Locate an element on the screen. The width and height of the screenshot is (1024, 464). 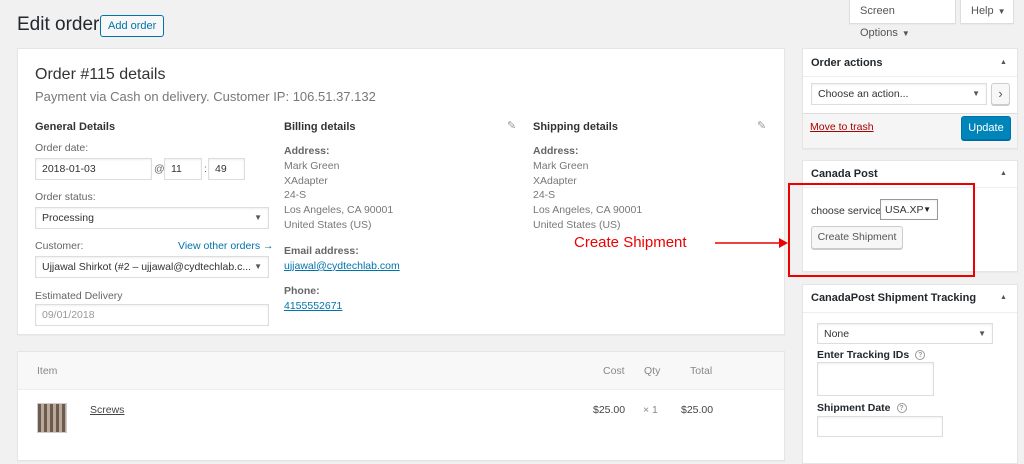
add-order-button: Add order is located at coordinates (132, 26).